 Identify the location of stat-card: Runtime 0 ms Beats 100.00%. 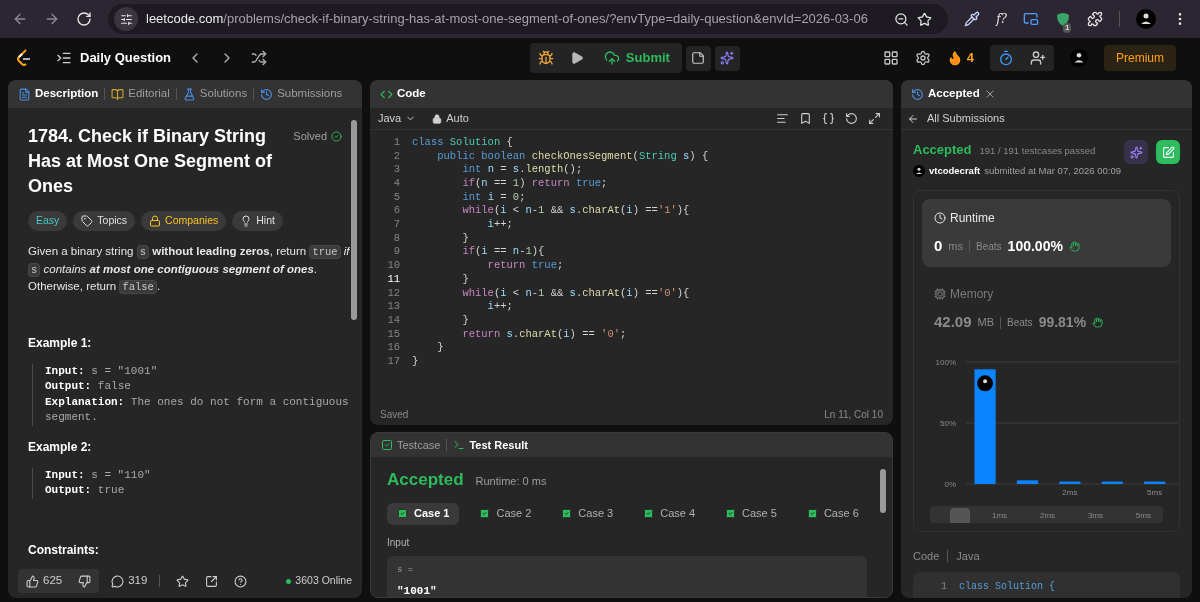
(1046, 233).